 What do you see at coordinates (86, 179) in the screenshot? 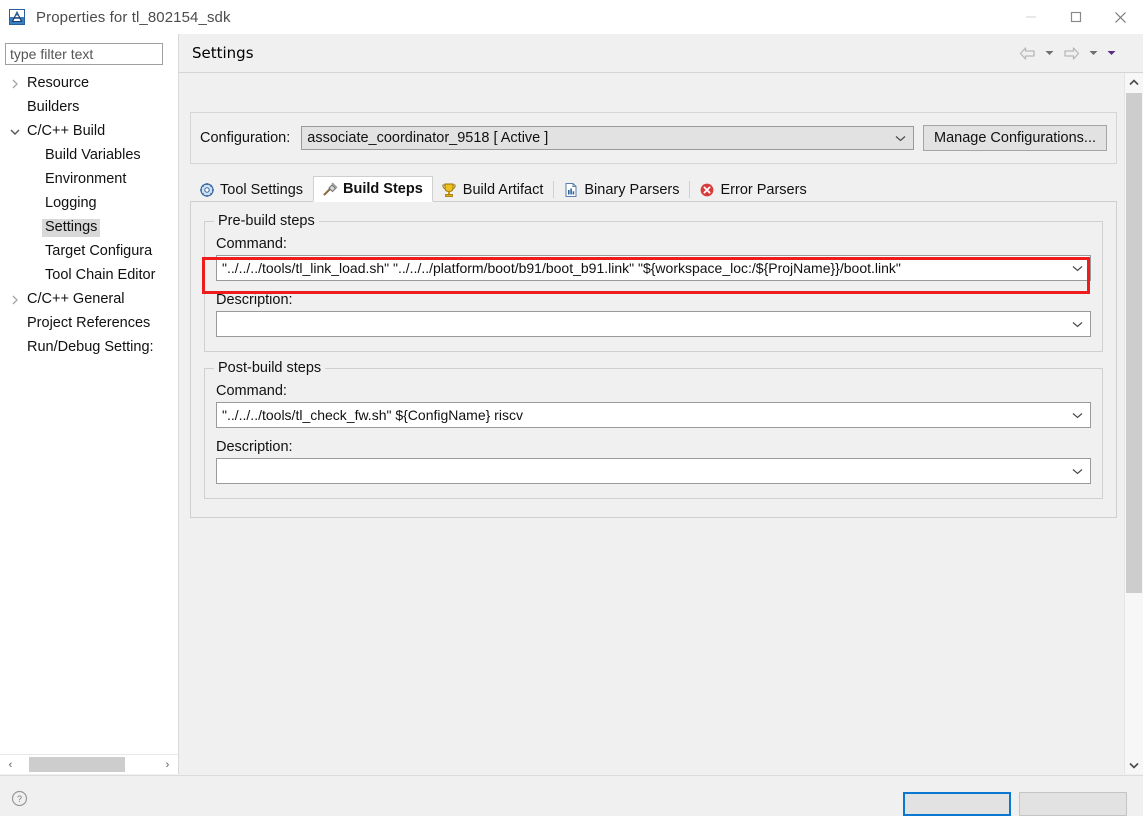
I see `sidebar-item-label: Environment` at bounding box center [86, 179].